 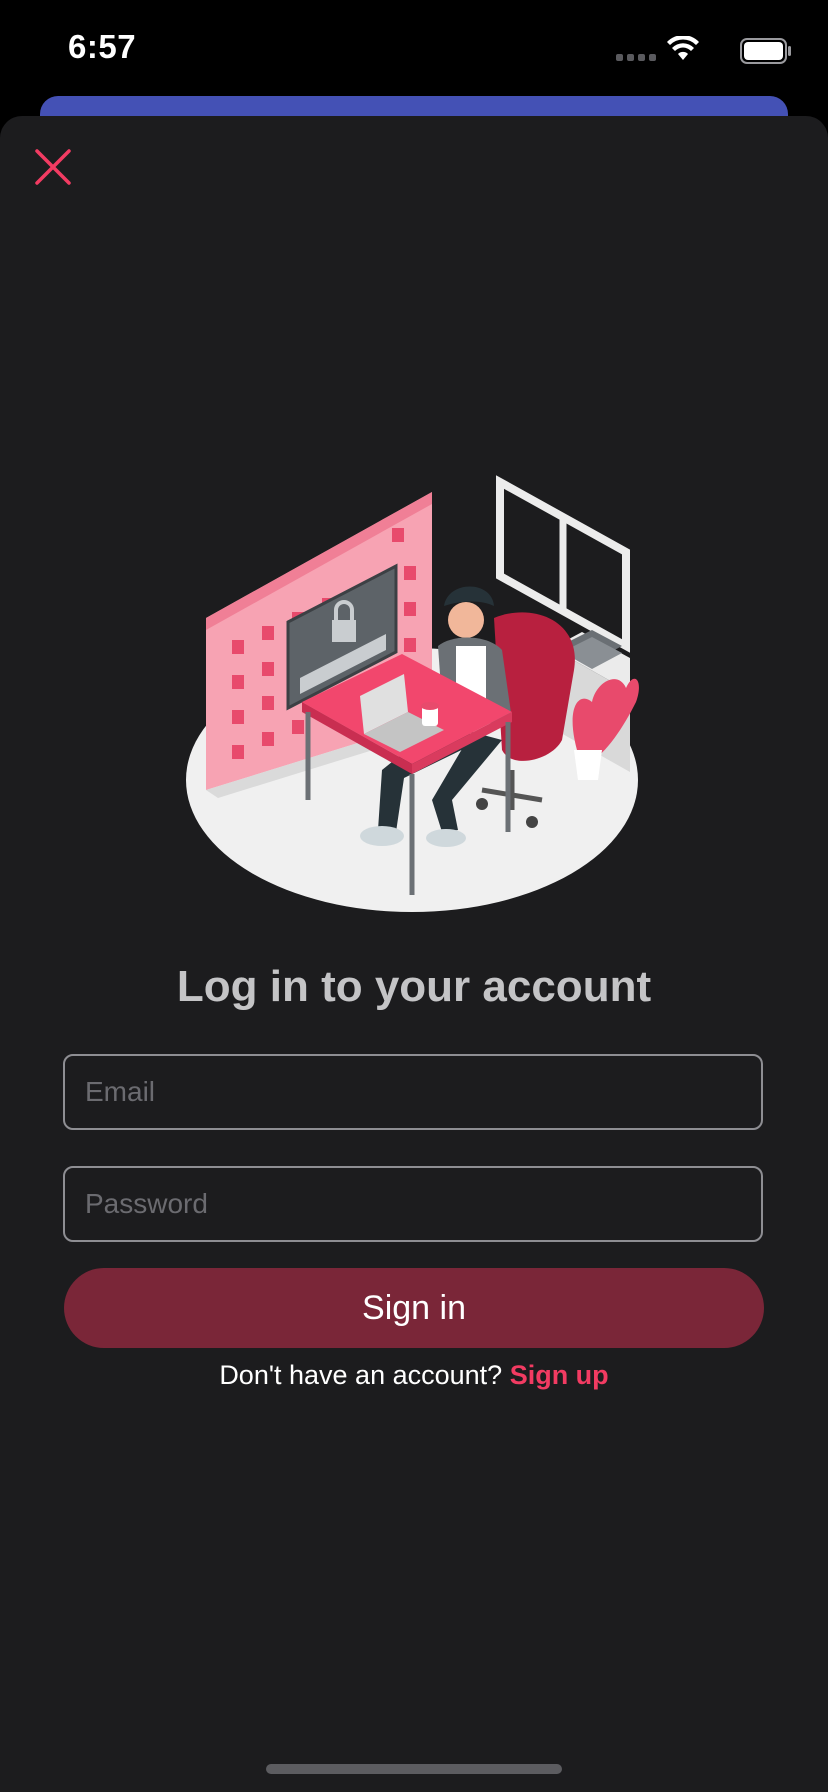 I want to click on signup-prompt: Don't have an account? Sign up, so click(x=414, y=1375).